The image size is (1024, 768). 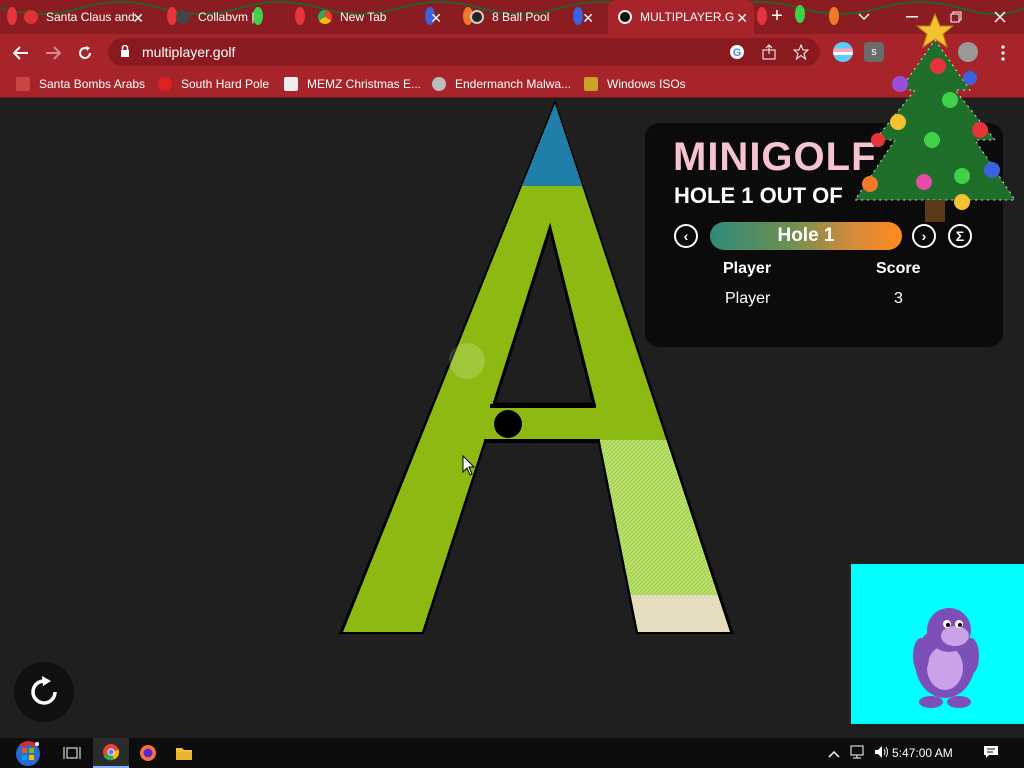 I want to click on prev-hole-button: ‹, so click(x=686, y=236).